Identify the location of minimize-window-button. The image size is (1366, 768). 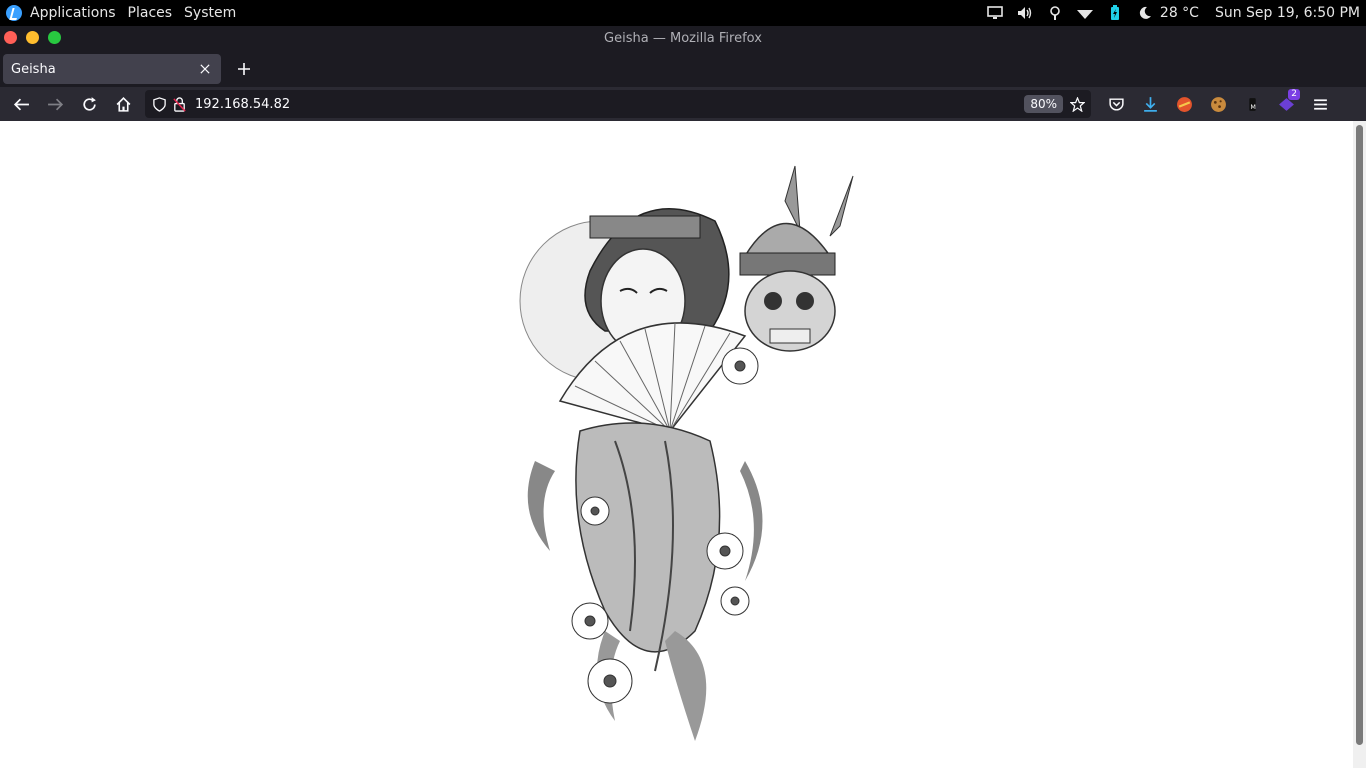
(32, 37).